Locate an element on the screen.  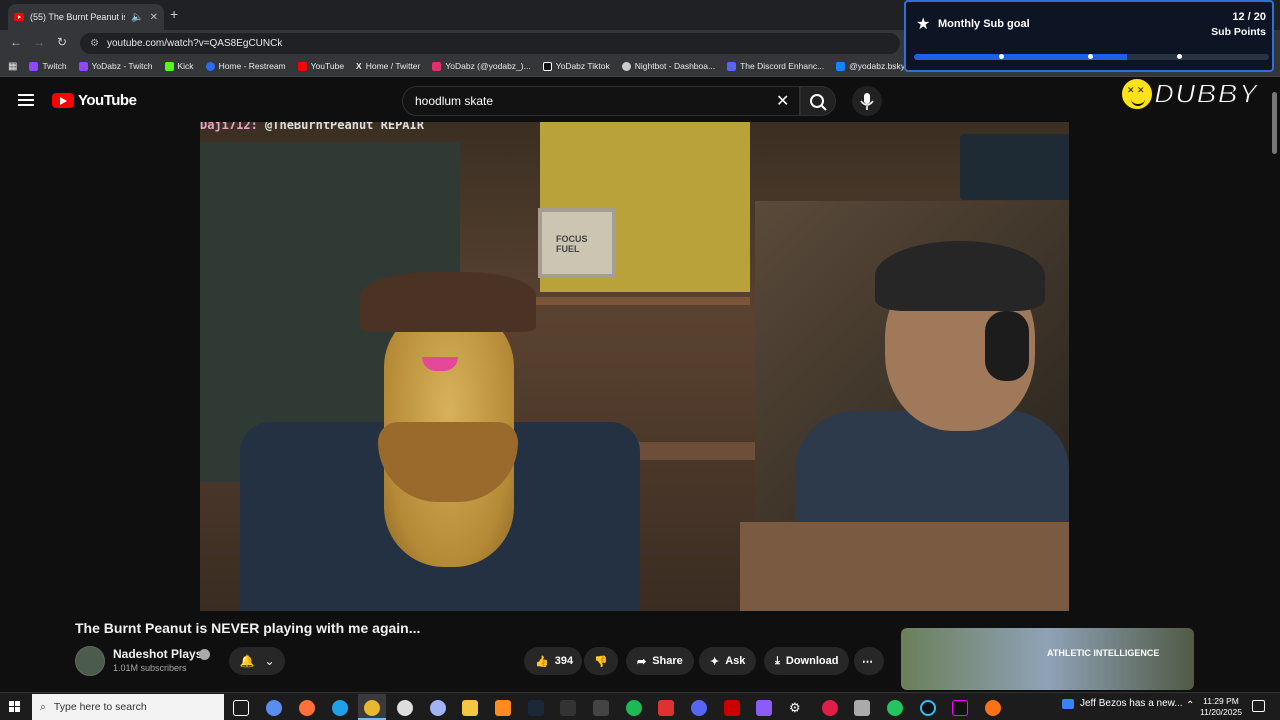
bookmark-youtube: YouTube is located at coordinates (320, 66).